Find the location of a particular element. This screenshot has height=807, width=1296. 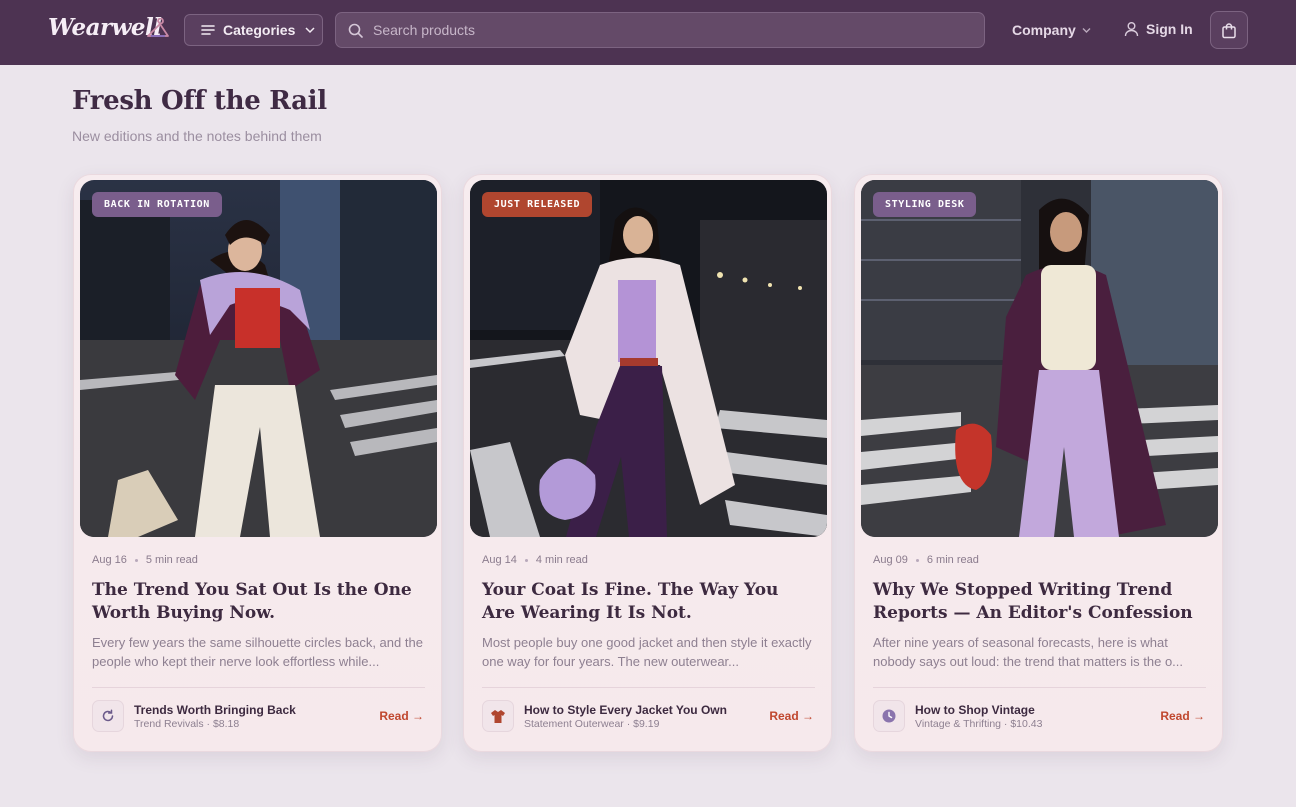

product-meta: Vintage & Thrifting · $10.43 is located at coordinates (979, 724).